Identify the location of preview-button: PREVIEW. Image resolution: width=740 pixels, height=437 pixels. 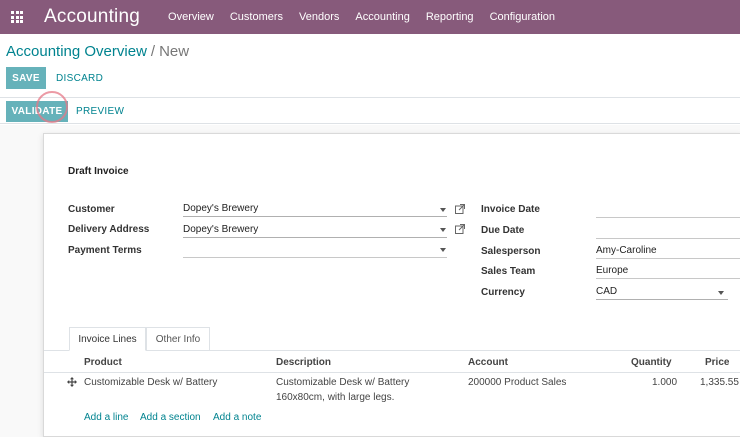
(100, 111).